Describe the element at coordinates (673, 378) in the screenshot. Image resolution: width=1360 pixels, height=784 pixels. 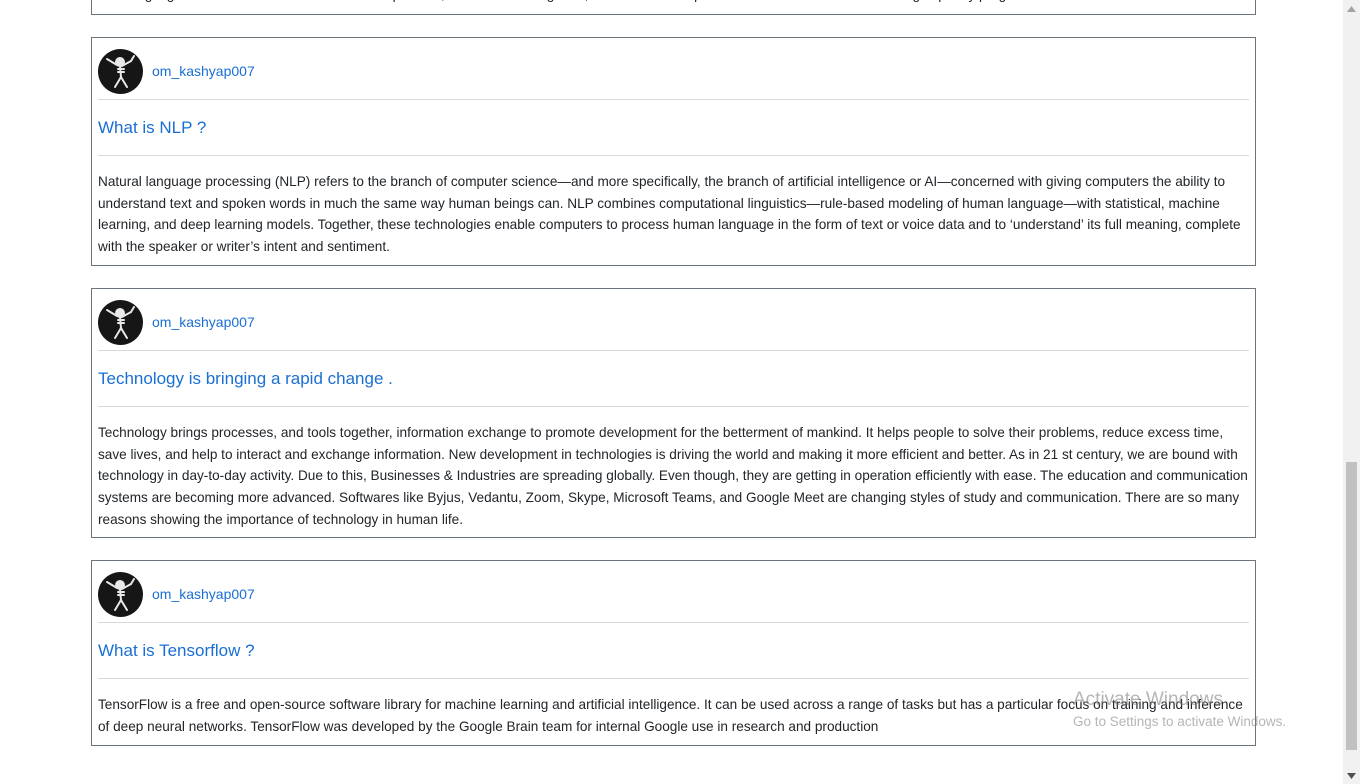
I see `post-title-link: Technology is bringing a rapid change .` at that location.